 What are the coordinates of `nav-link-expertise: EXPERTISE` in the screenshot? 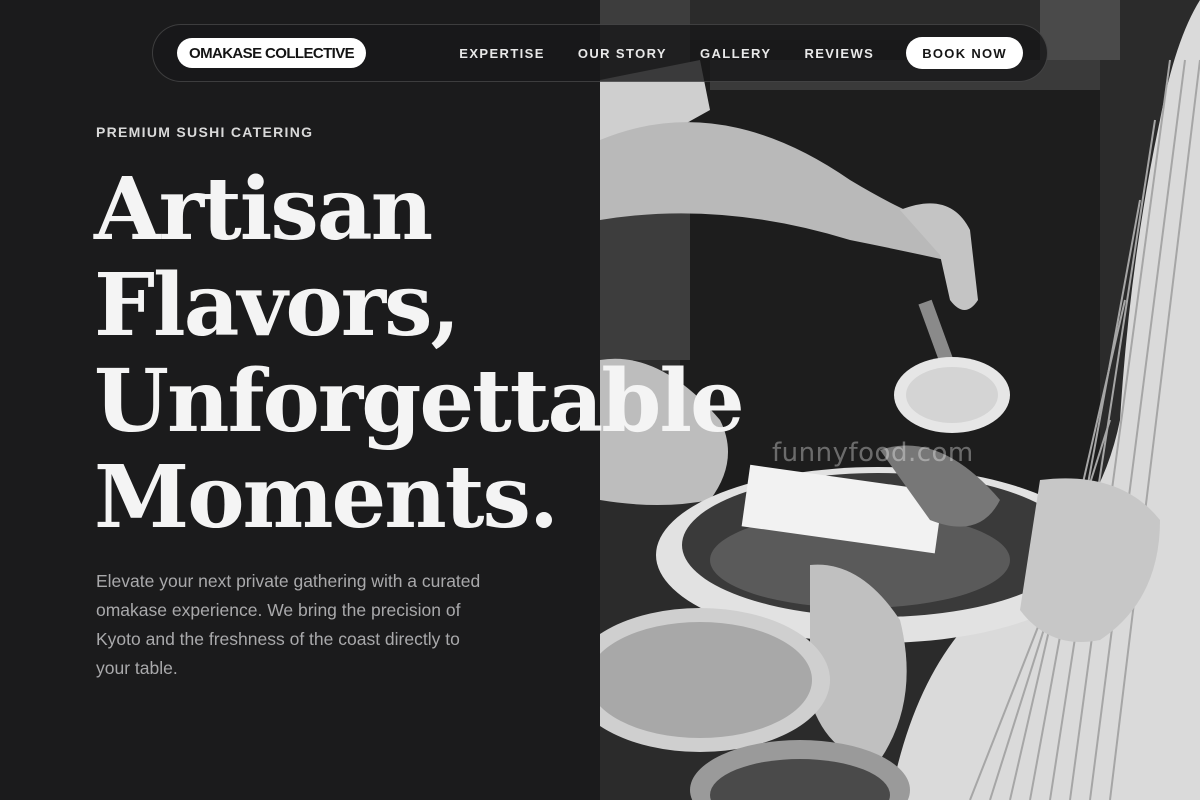 It's located at (502, 53).